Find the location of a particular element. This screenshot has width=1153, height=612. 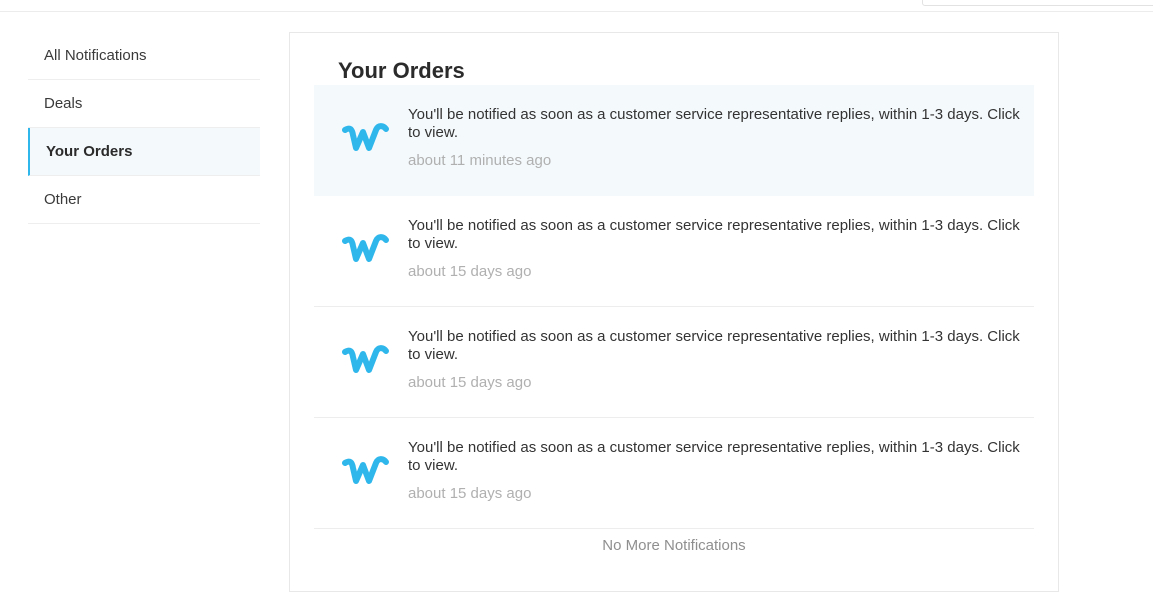

notification-timestamp: about 11 minutes ago is located at coordinates (480, 160).